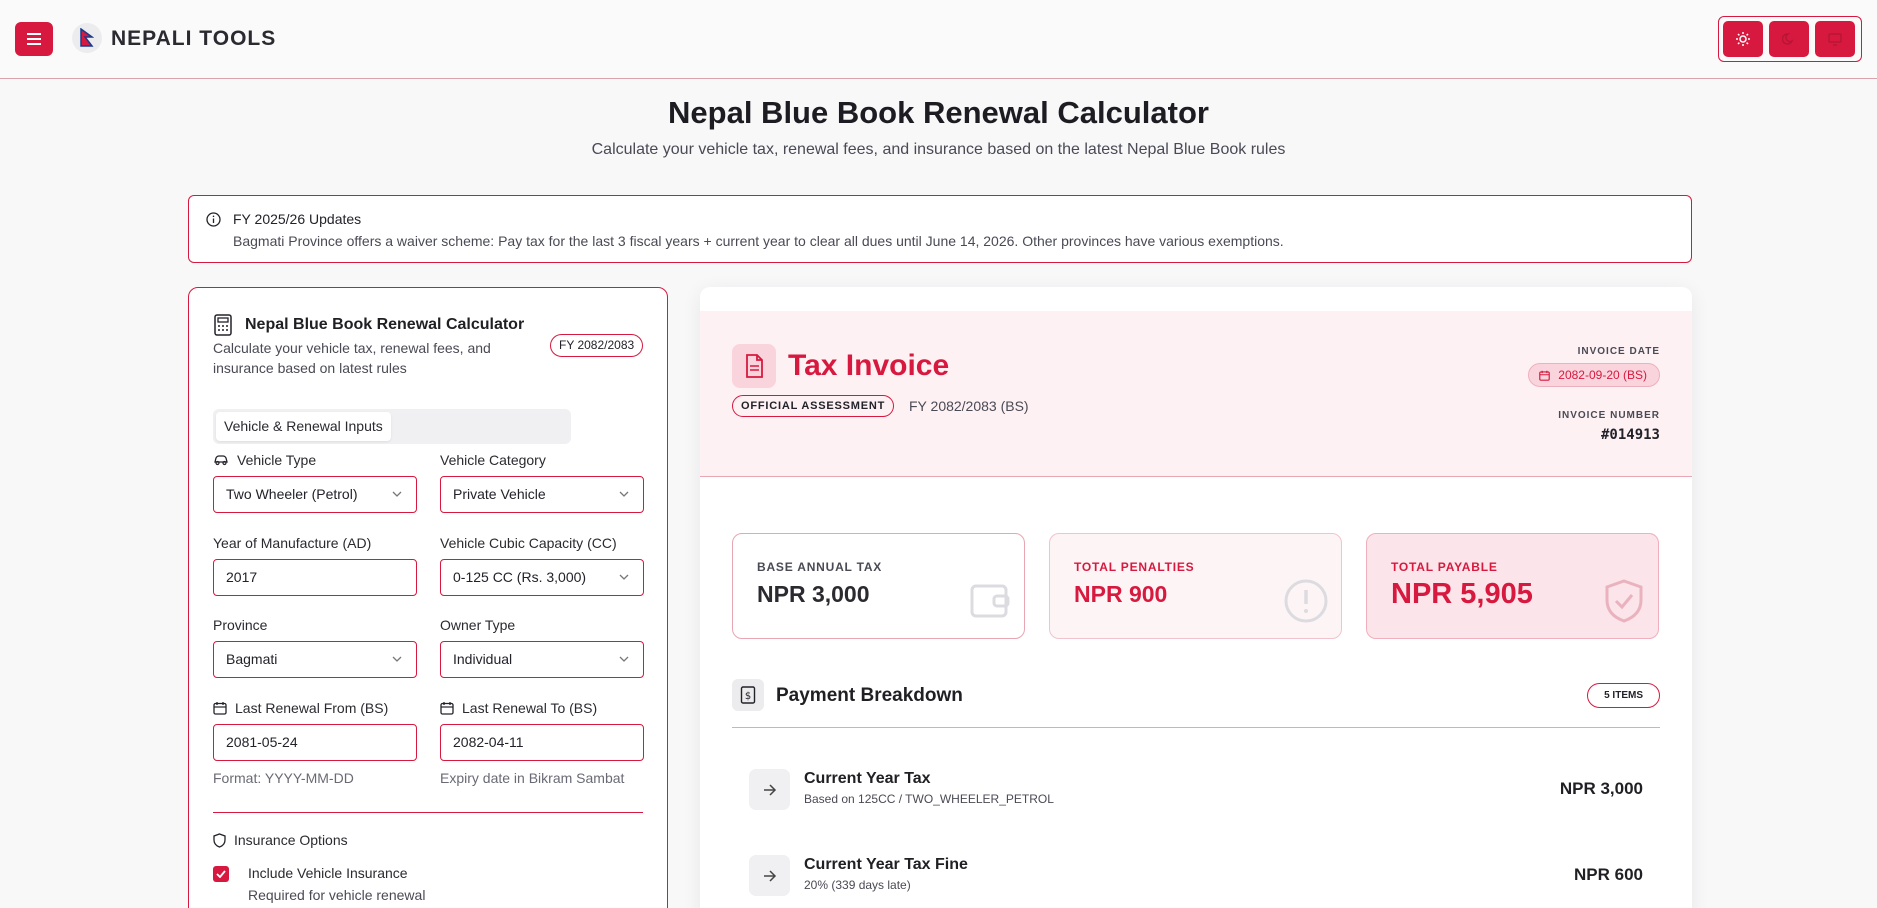 The height and width of the screenshot is (908, 1877). Describe the element at coordinates (1618, 351) in the screenshot. I see `invoice-date-label: INVOICE DATE` at that location.